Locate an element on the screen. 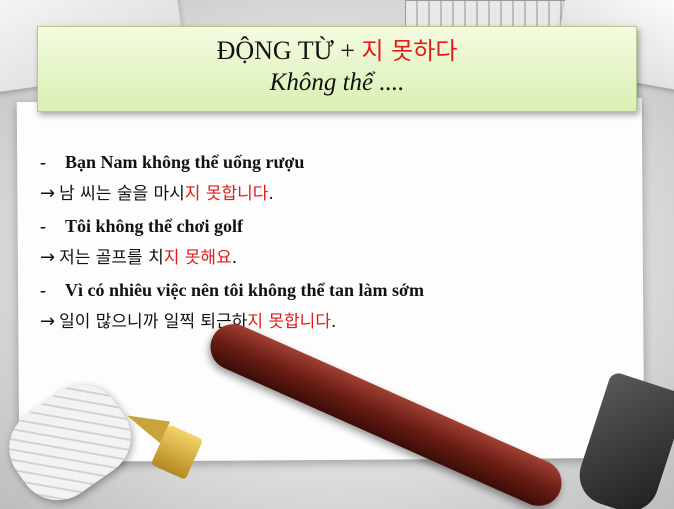 Image resolution: width=674 pixels, height=509 pixels. korean-text: 남 씨는 술을 마시 is located at coordinates (122, 194).